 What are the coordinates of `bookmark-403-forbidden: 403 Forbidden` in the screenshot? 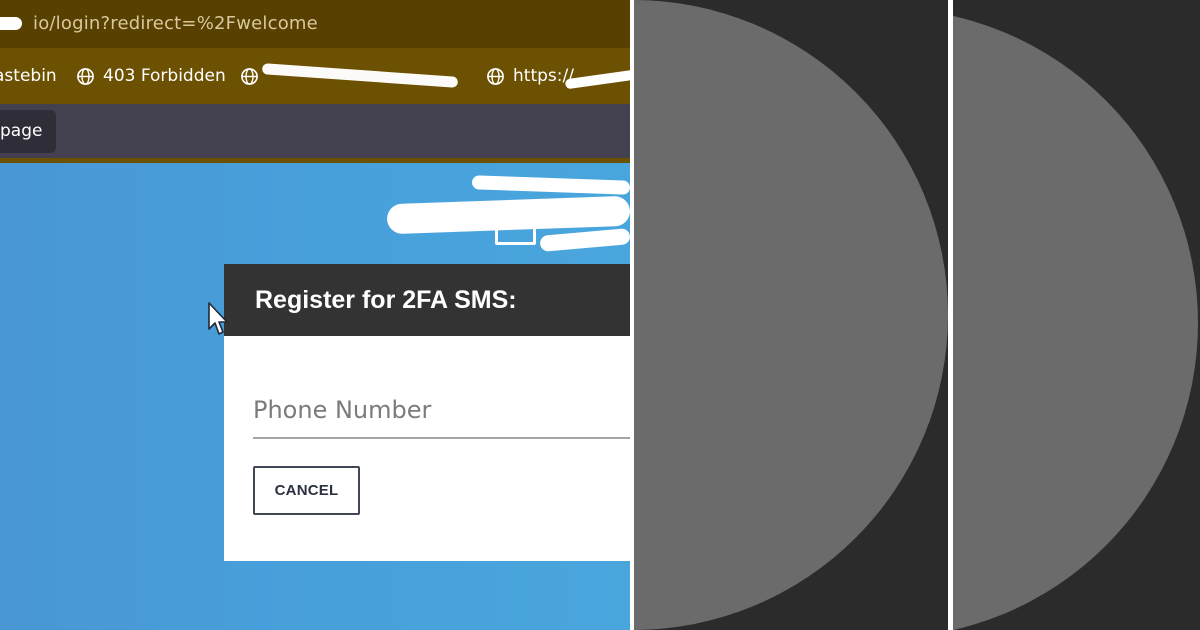 It's located at (151, 76).